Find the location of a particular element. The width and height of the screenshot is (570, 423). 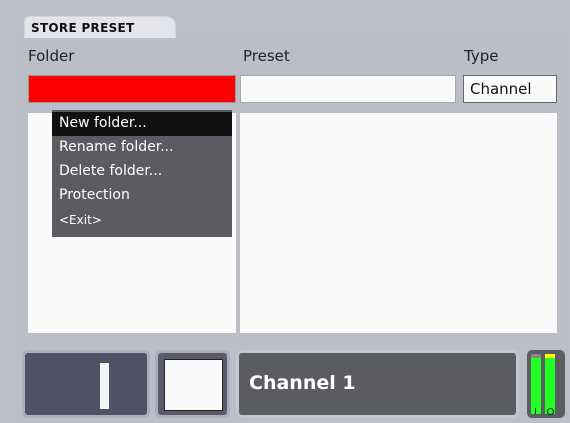

folder-column-header: Folder is located at coordinates (51, 56).